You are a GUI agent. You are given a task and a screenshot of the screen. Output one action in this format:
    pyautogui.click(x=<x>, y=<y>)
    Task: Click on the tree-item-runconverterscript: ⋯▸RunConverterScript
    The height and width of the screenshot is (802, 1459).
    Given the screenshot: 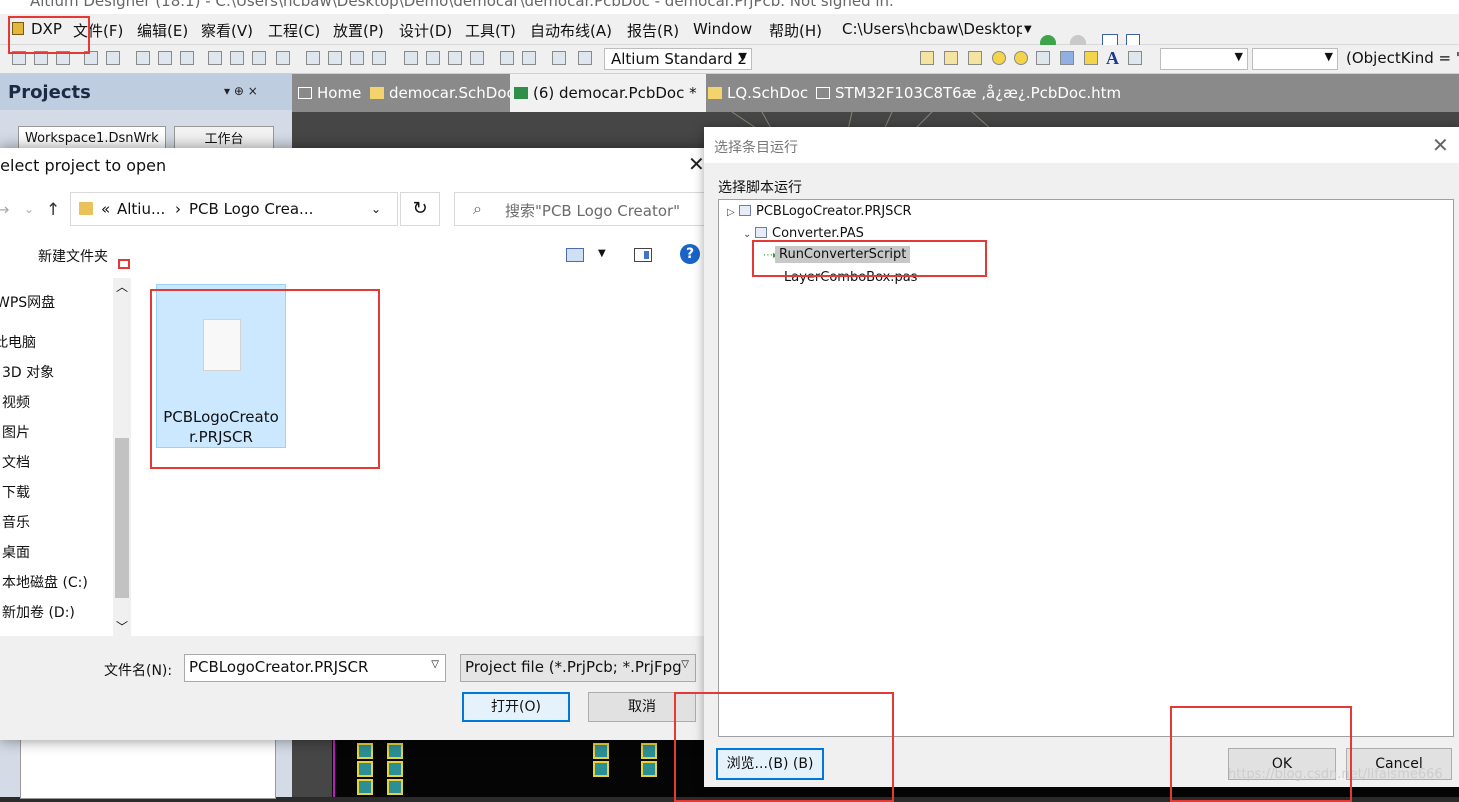 What is the action you would take?
    pyautogui.click(x=837, y=254)
    